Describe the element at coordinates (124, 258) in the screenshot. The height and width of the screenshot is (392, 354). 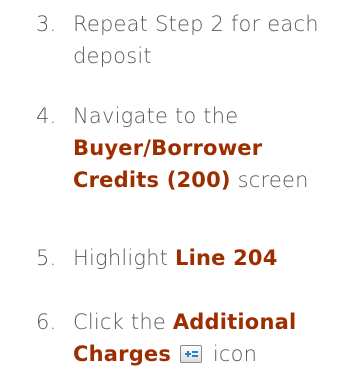
I see `step-text-prefix: Highlight` at that location.